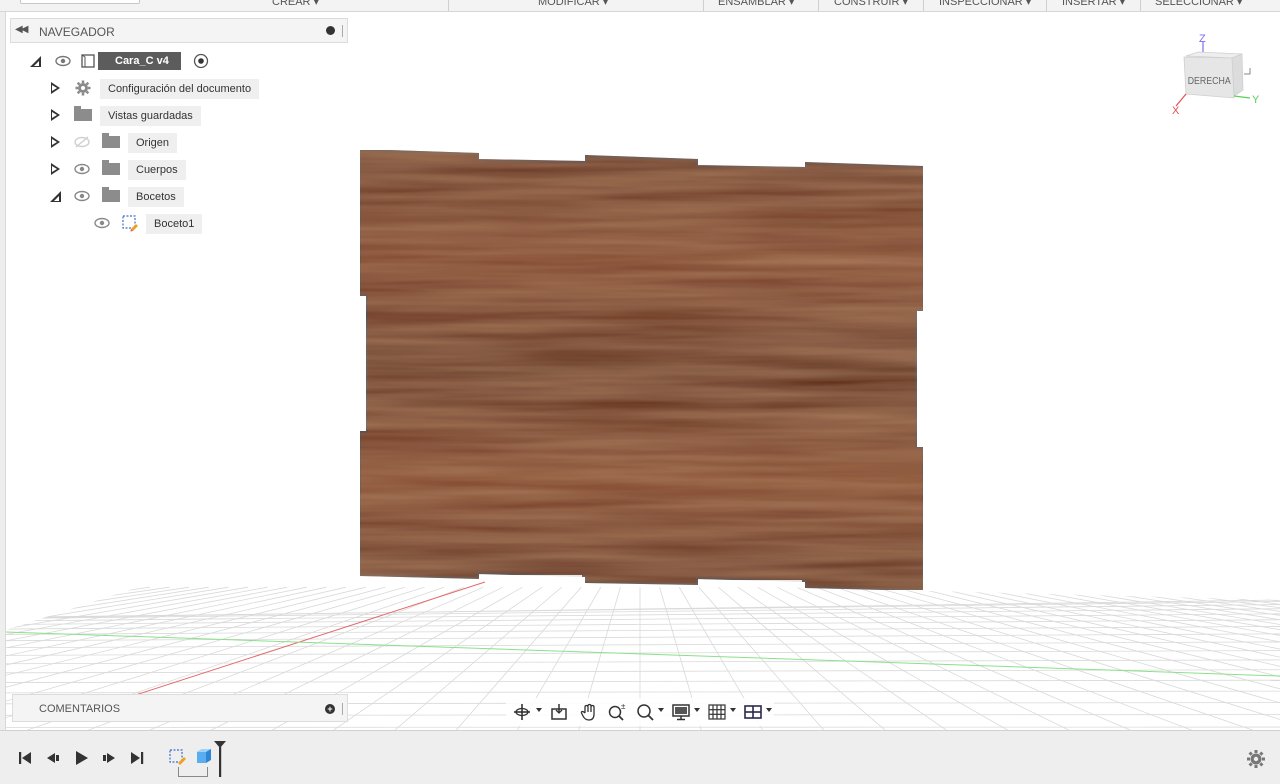 The width and height of the screenshot is (1280, 784). Describe the element at coordinates (204, 756) in the screenshot. I see `extrude-feature-icon` at that location.